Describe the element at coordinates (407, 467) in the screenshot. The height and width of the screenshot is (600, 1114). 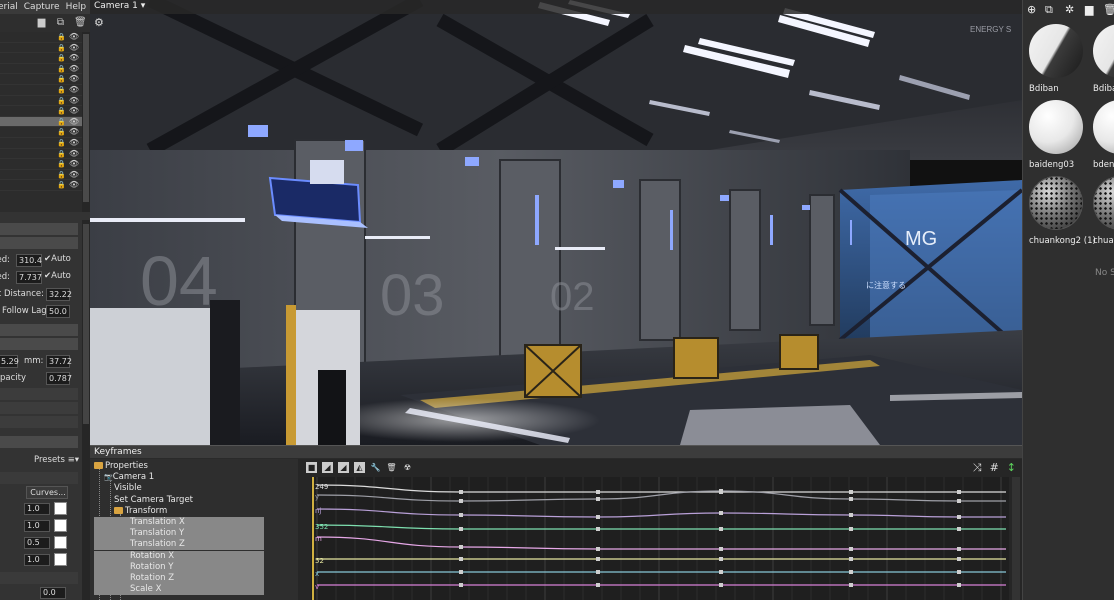
I see `key-radiation-icon: ☢` at that location.